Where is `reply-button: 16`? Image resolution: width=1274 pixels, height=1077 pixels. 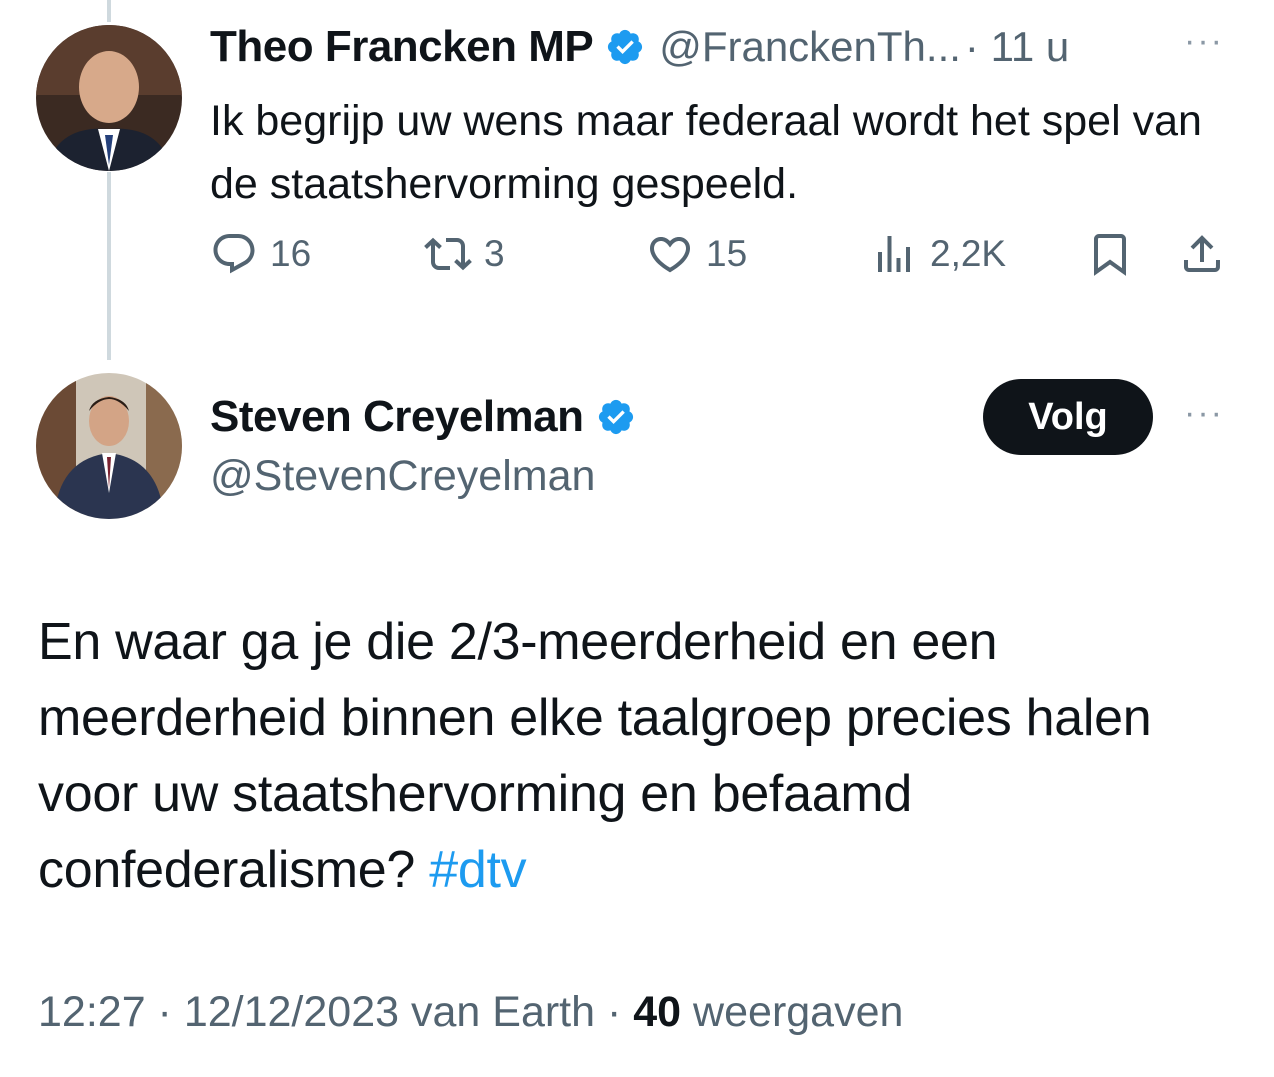 reply-button: 16 is located at coordinates (260, 254).